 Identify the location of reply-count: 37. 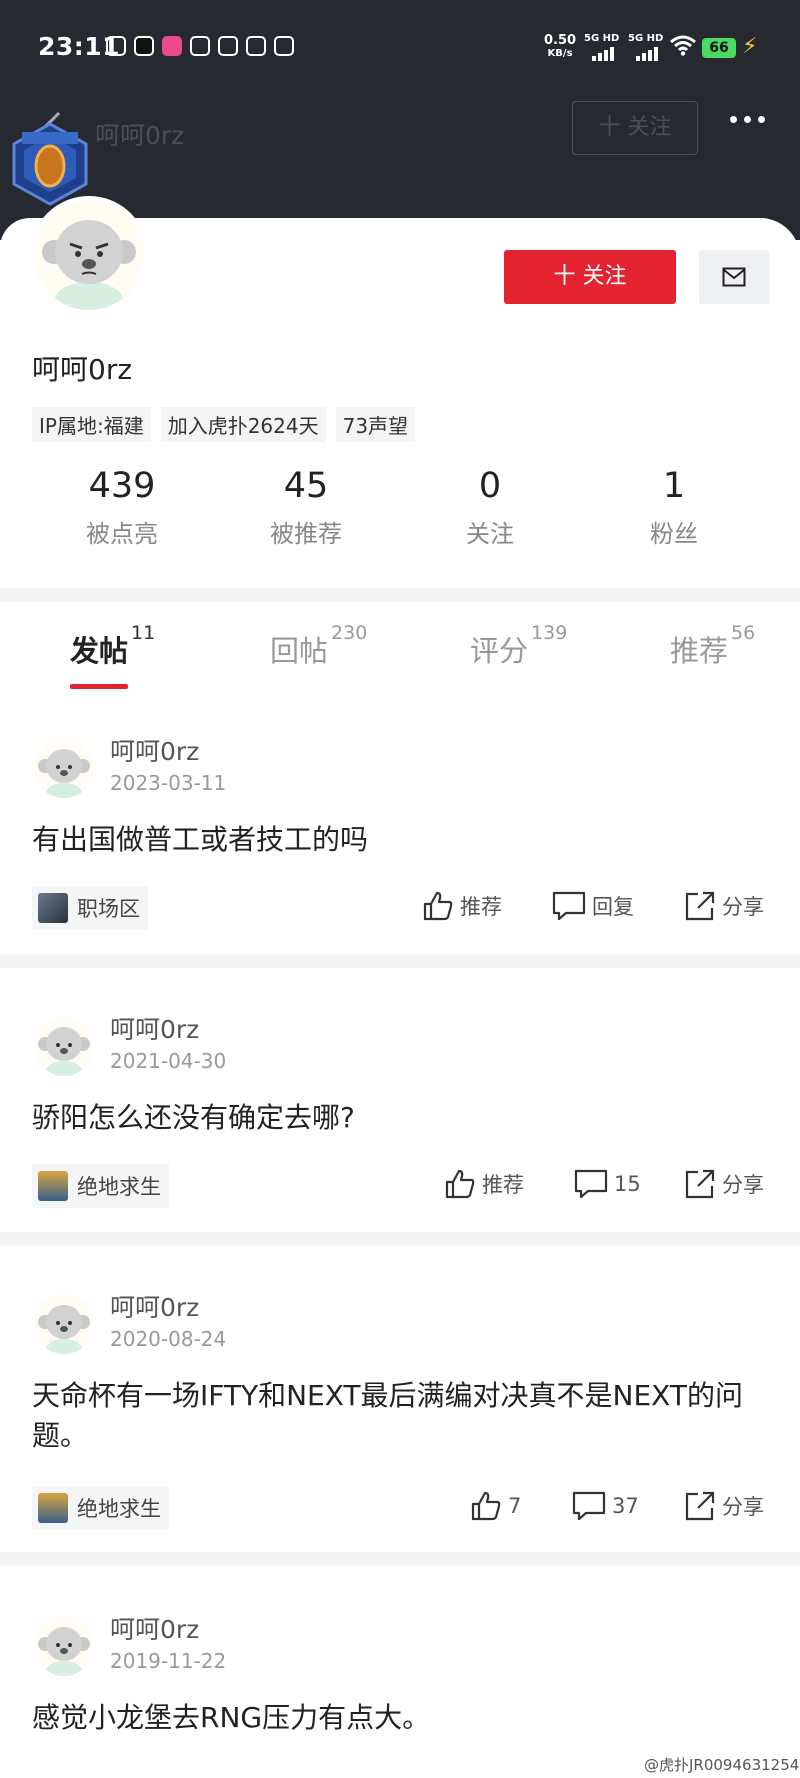
(625, 1506).